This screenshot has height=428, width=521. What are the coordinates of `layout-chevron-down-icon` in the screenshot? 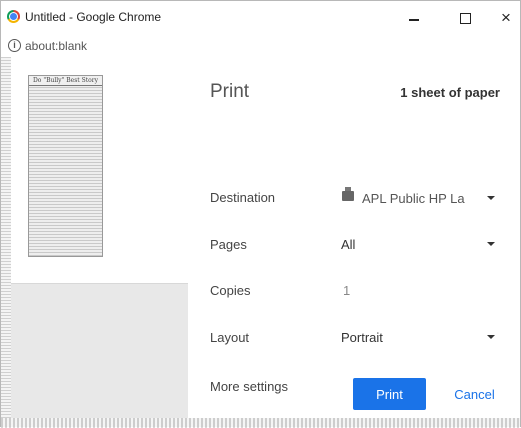 It's located at (491, 337).